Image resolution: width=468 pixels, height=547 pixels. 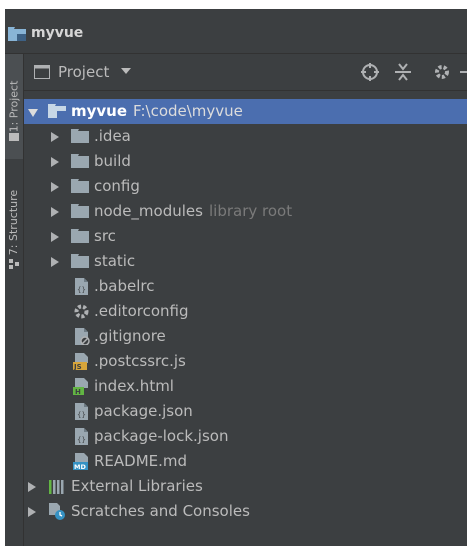 What do you see at coordinates (81, 311) in the screenshot?
I see `gear-file-icon` at bounding box center [81, 311].